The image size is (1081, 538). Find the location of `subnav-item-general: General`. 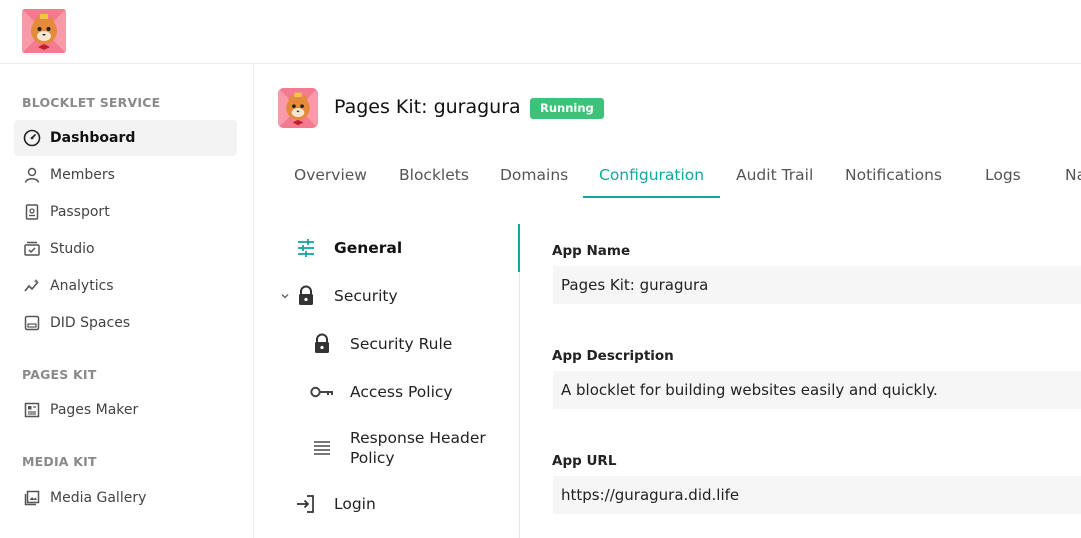

subnav-item-general: General is located at coordinates (348, 248).